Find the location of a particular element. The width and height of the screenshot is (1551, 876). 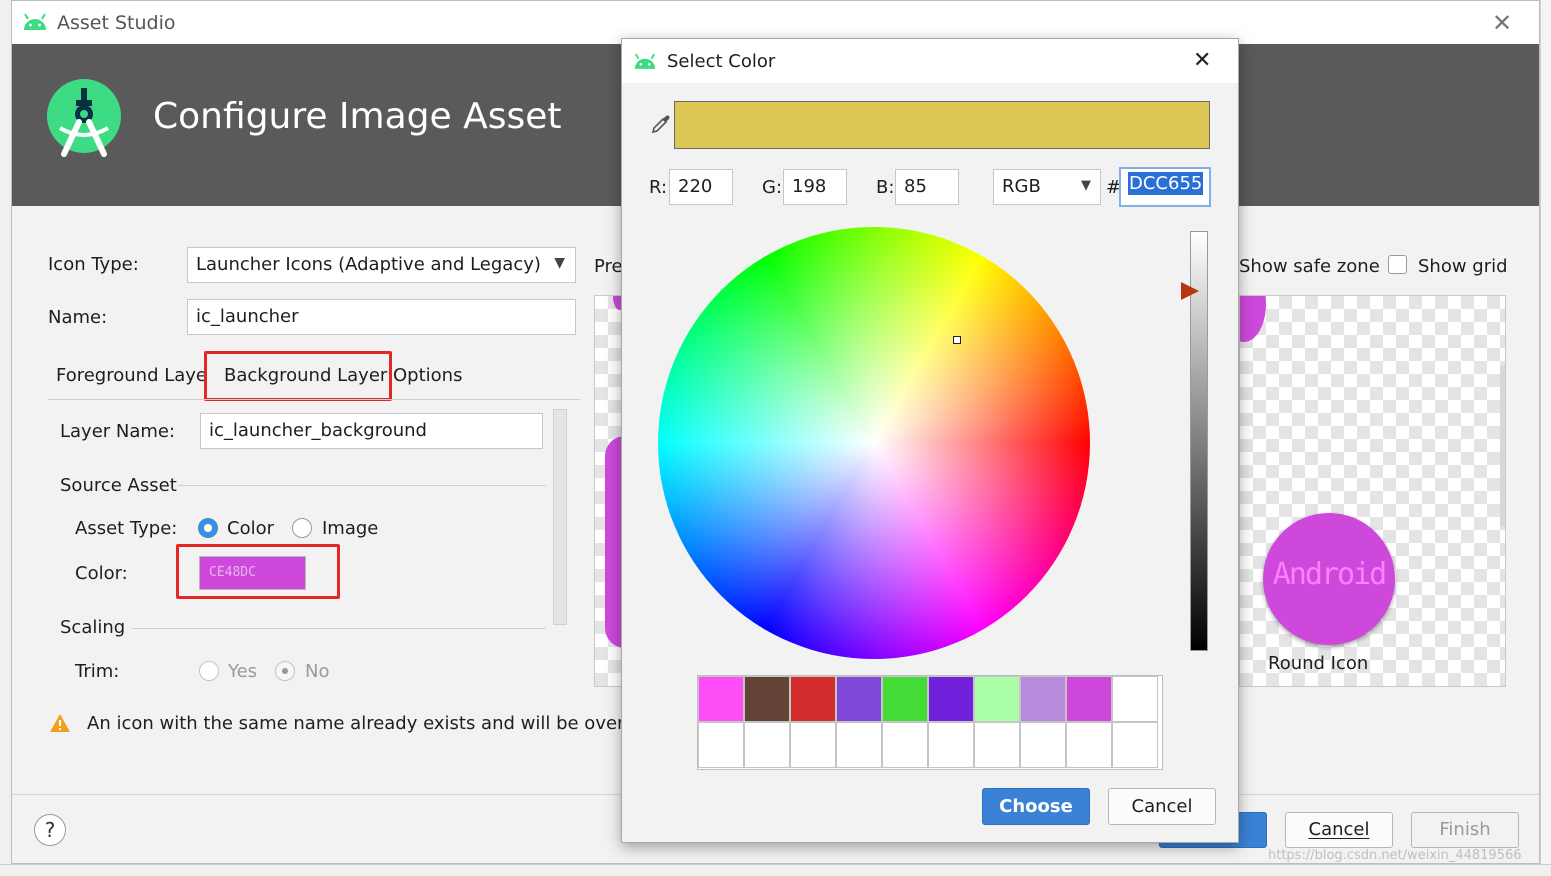

highlight-box is located at coordinates (298, 376).